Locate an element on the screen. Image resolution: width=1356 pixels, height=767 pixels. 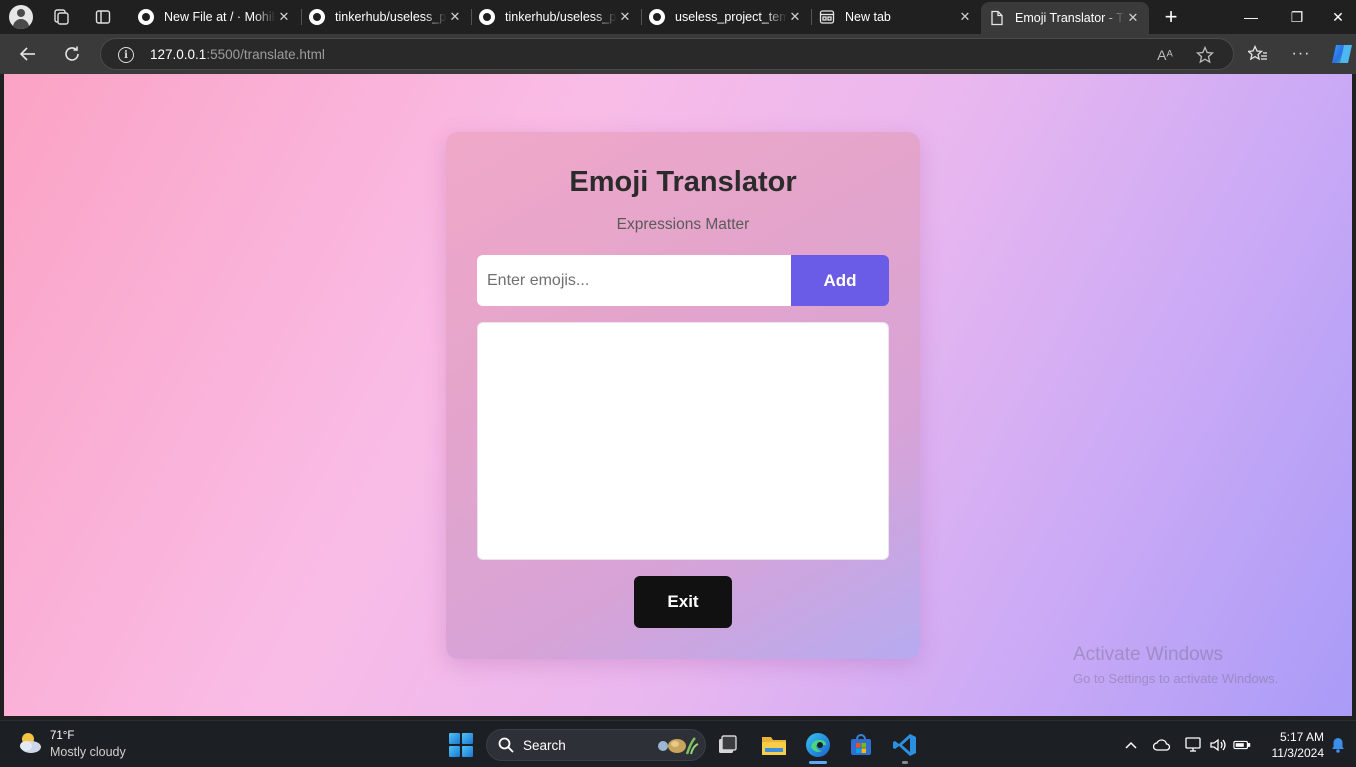
active-app-indicator is located at coordinates (818, 762).